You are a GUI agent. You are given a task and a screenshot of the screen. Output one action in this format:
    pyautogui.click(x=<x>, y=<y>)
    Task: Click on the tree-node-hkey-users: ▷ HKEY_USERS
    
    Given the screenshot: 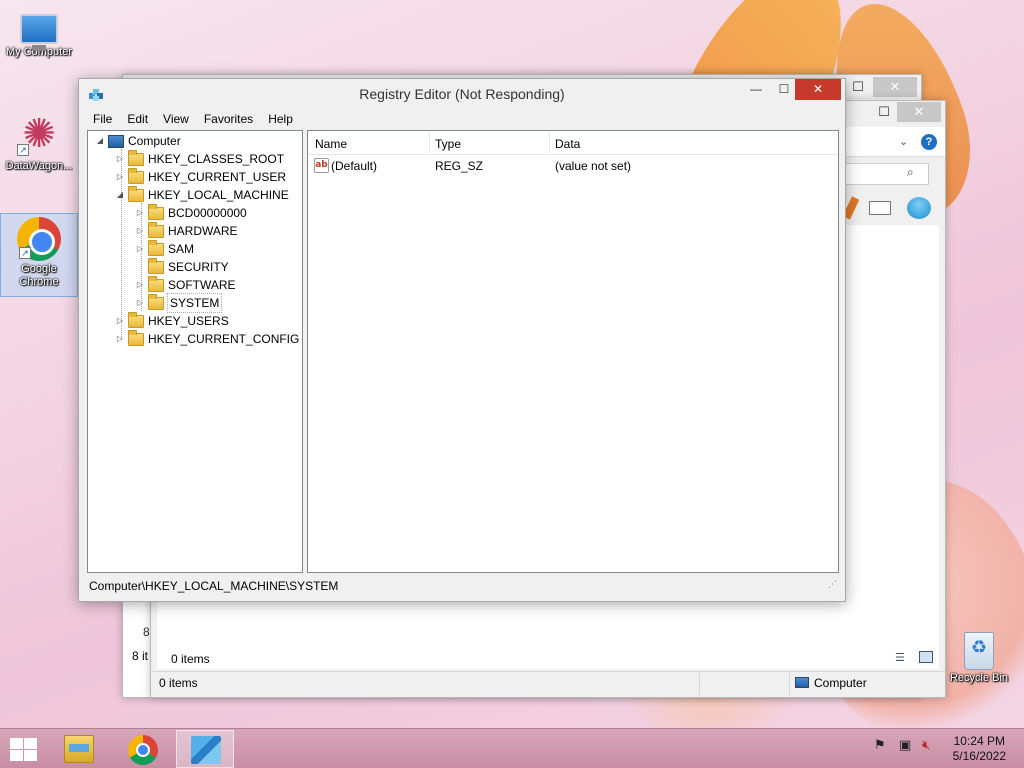 What is the action you would take?
    pyautogui.click(x=171, y=320)
    